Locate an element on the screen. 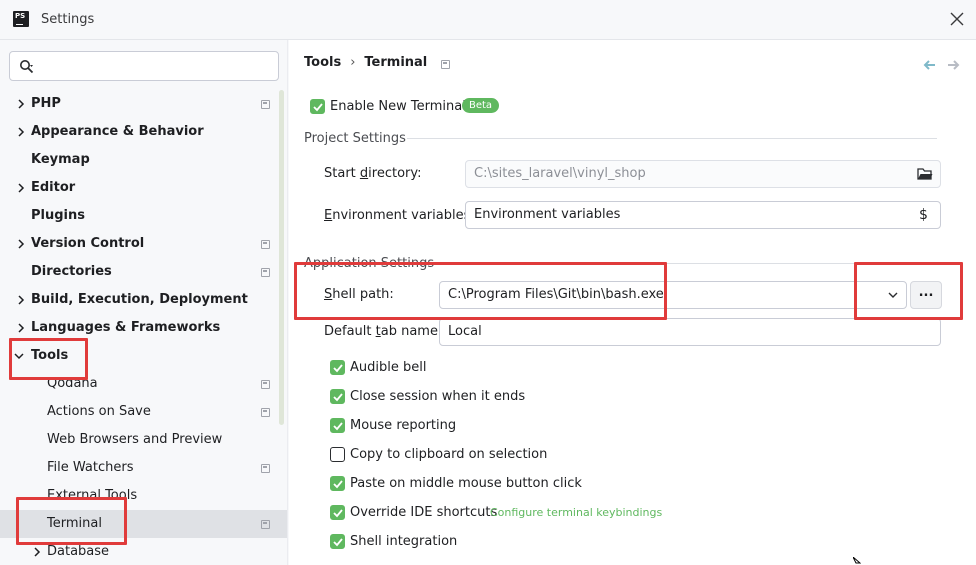  env-vars-label: Environment variables: is located at coordinates (399, 215).